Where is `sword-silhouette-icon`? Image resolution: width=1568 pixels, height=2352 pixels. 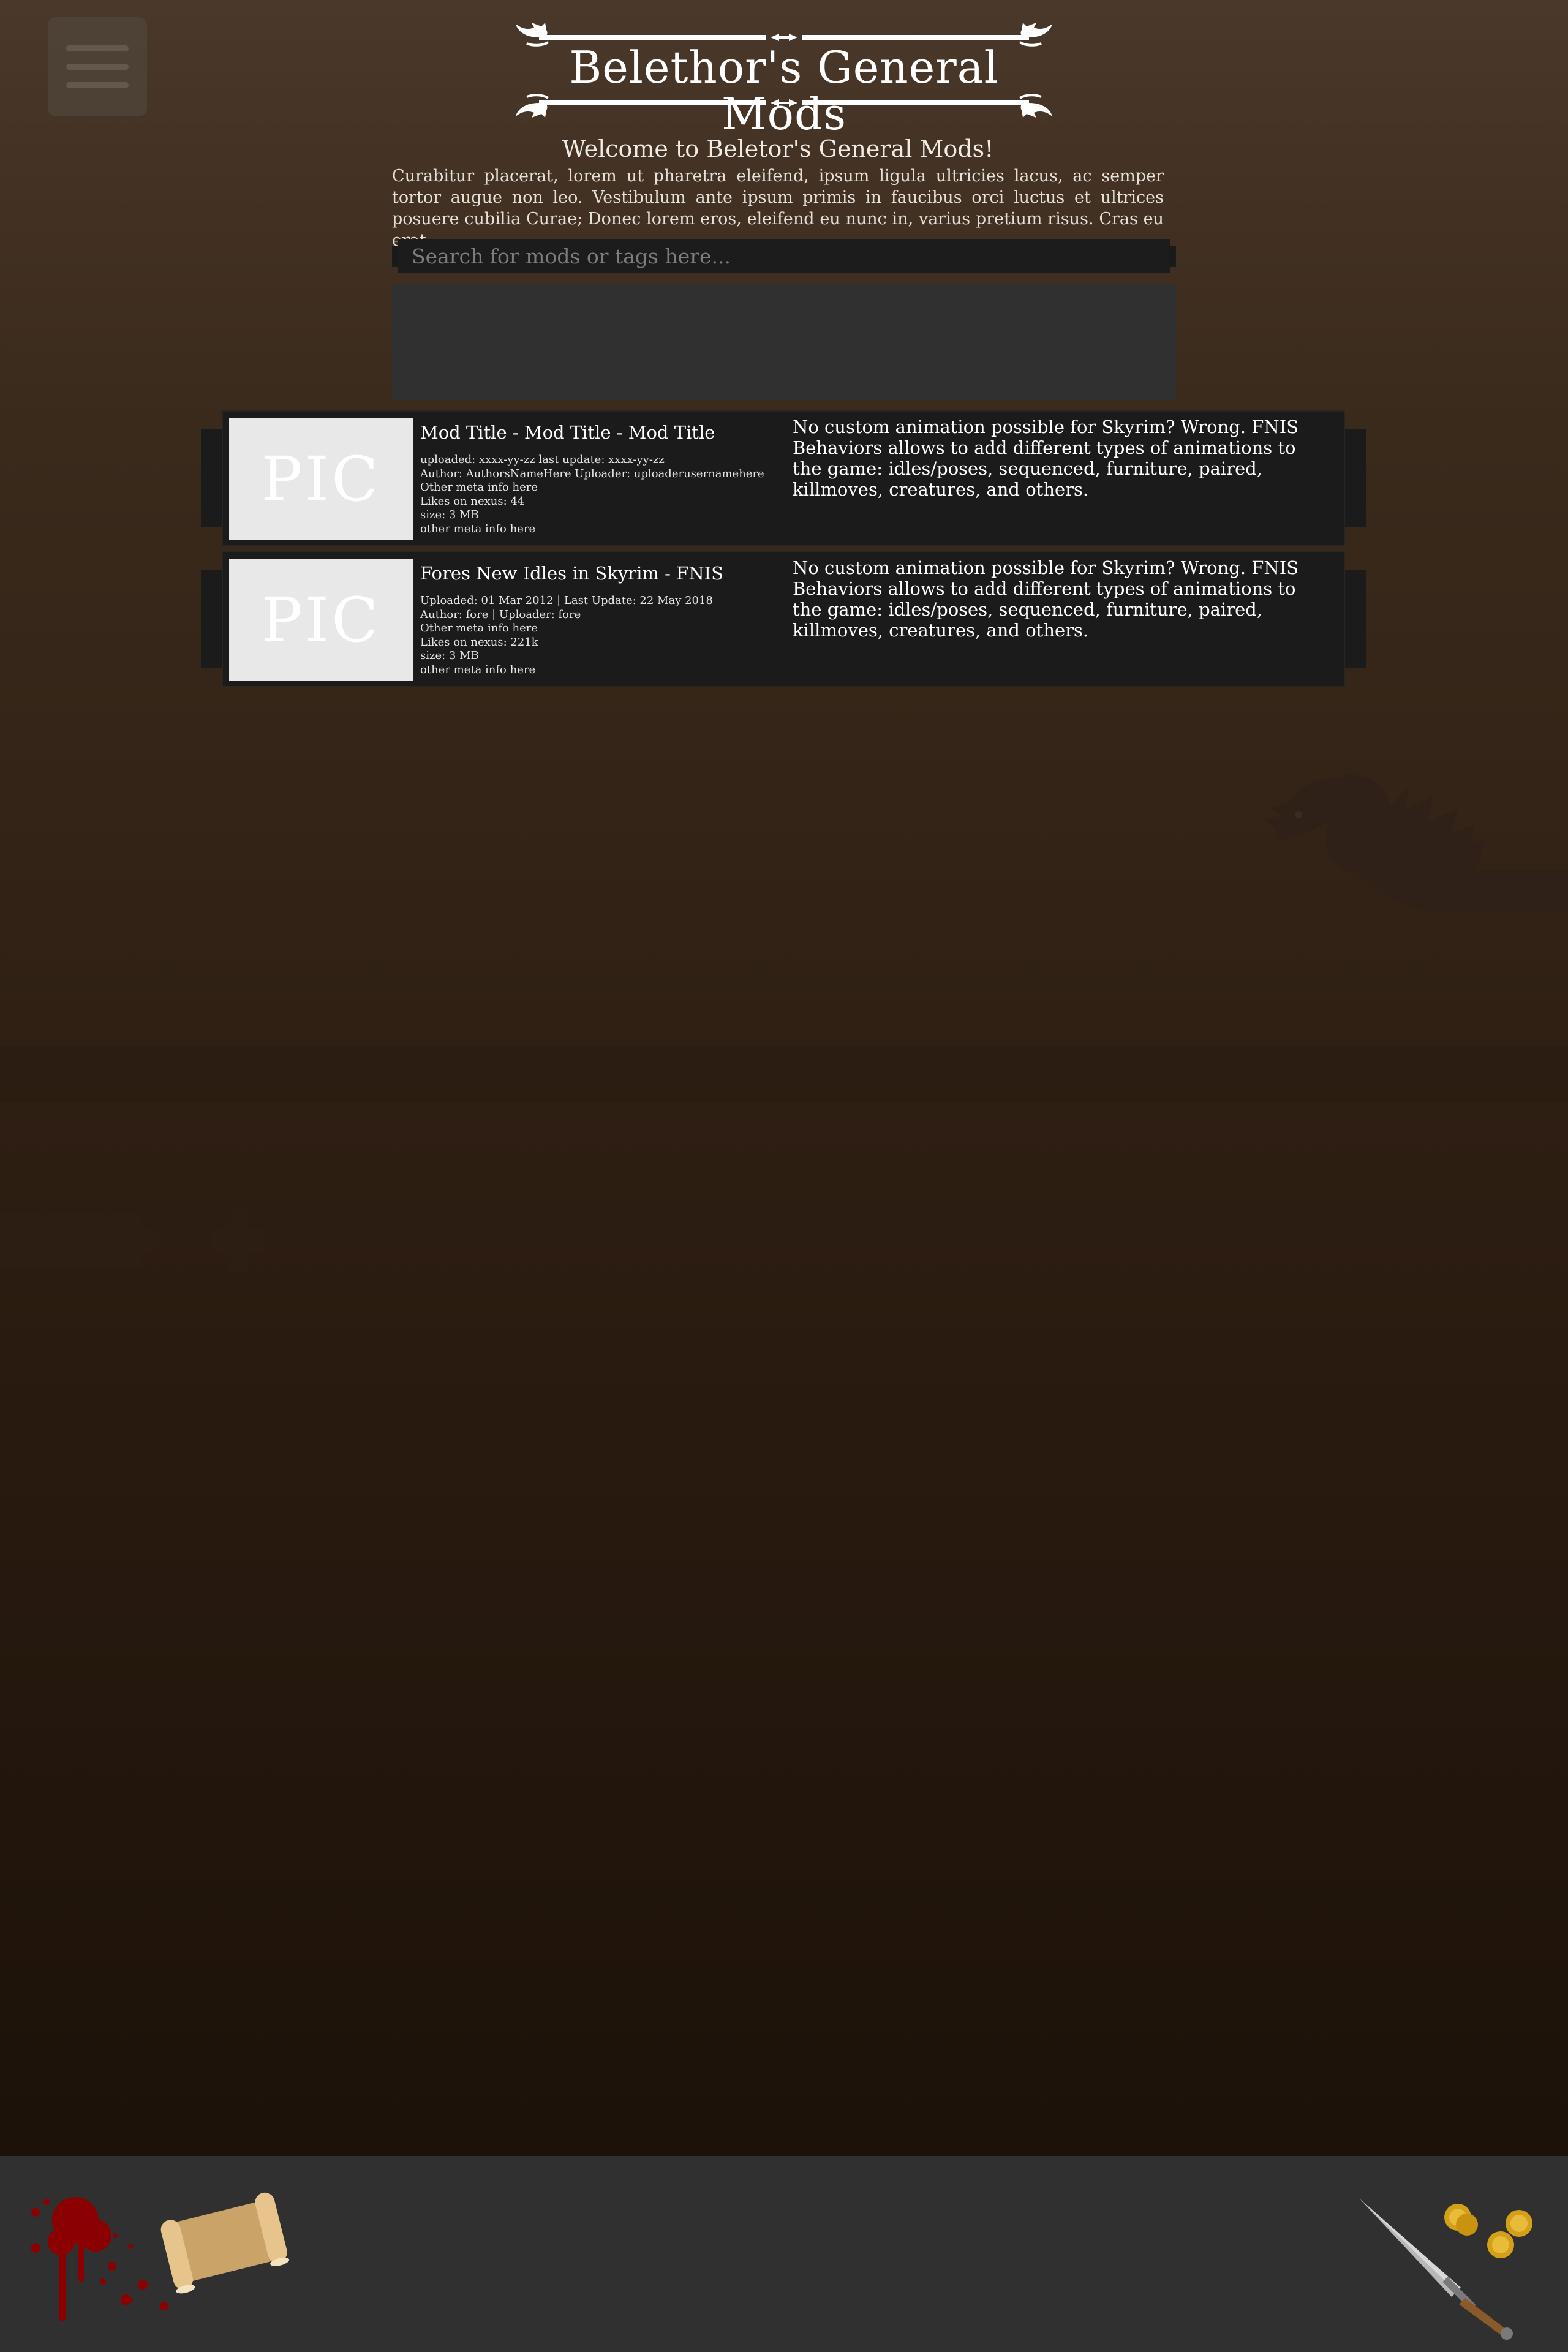
sword-silhouette-icon is located at coordinates (133, 1241).